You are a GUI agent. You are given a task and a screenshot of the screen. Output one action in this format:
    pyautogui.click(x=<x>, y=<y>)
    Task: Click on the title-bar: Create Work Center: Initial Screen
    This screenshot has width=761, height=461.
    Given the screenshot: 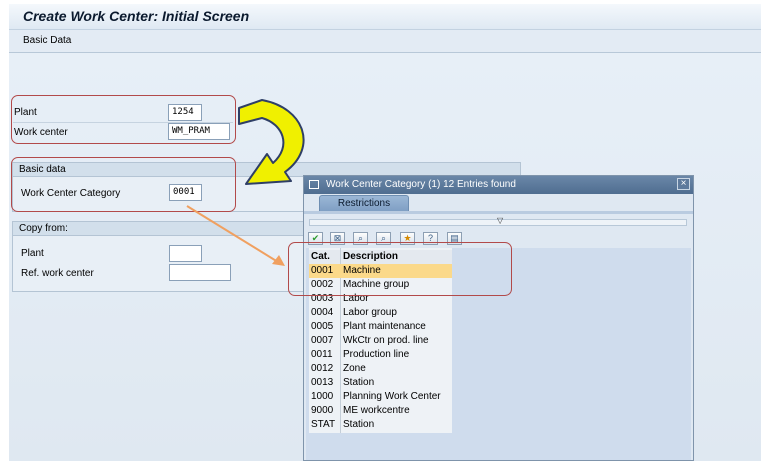 What is the action you would take?
    pyautogui.click(x=385, y=17)
    